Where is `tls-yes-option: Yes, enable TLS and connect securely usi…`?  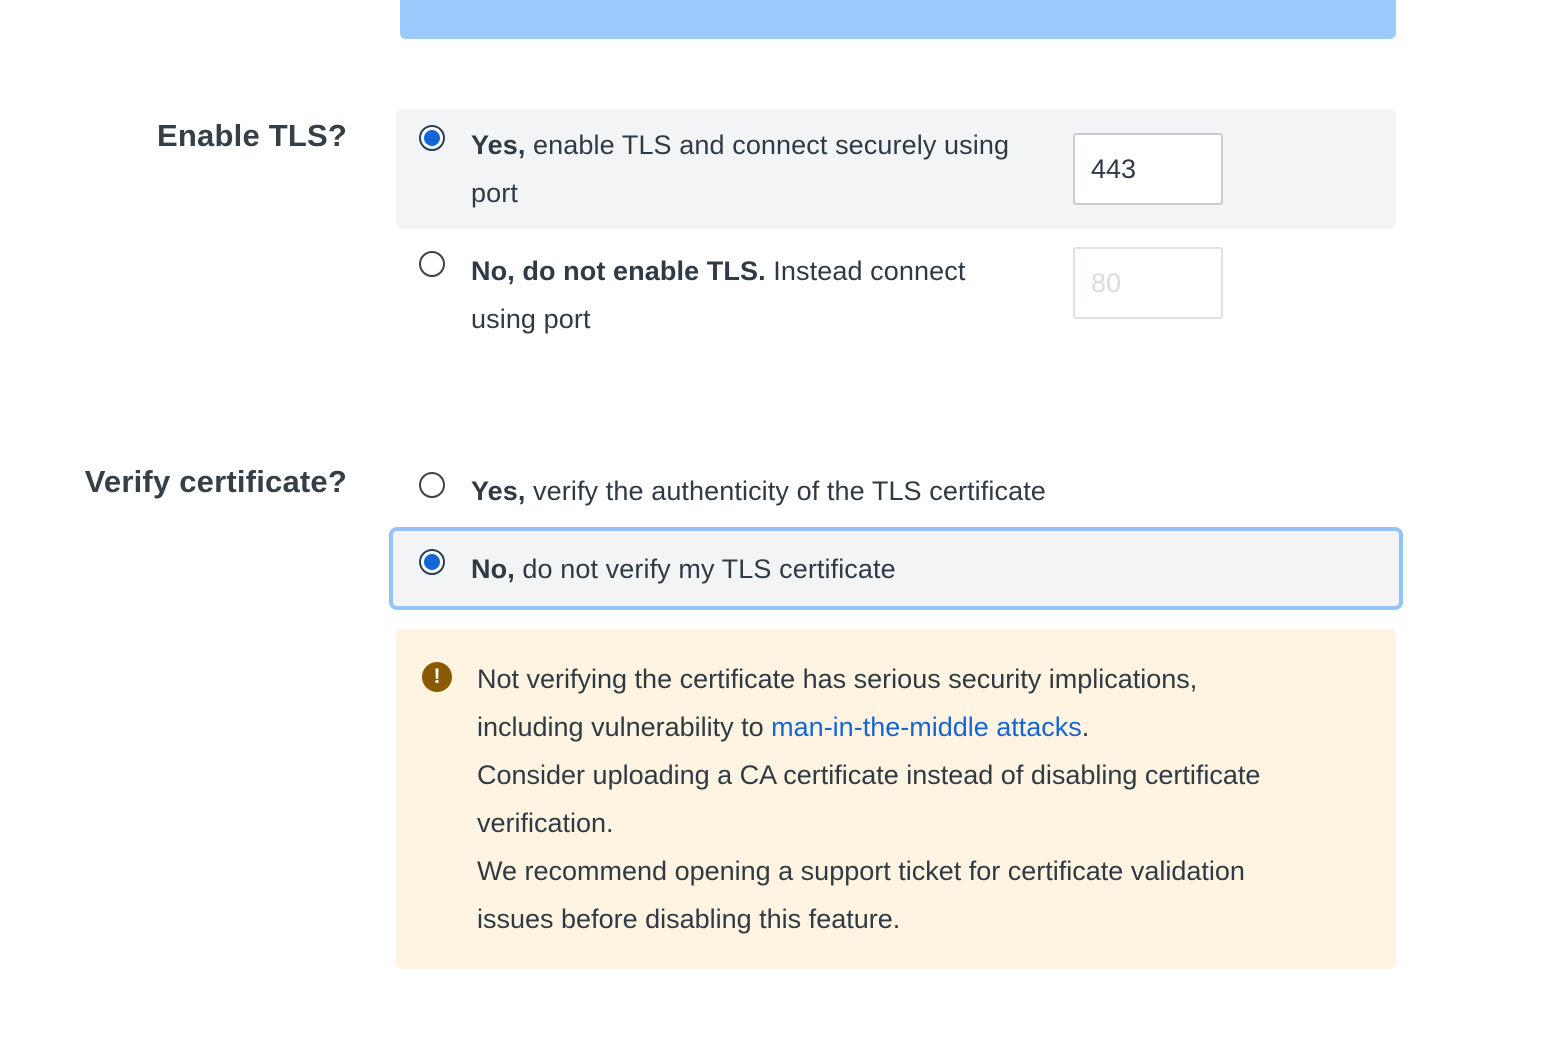
tls-yes-option: Yes, enable TLS and connect securely usi… is located at coordinates (896, 169).